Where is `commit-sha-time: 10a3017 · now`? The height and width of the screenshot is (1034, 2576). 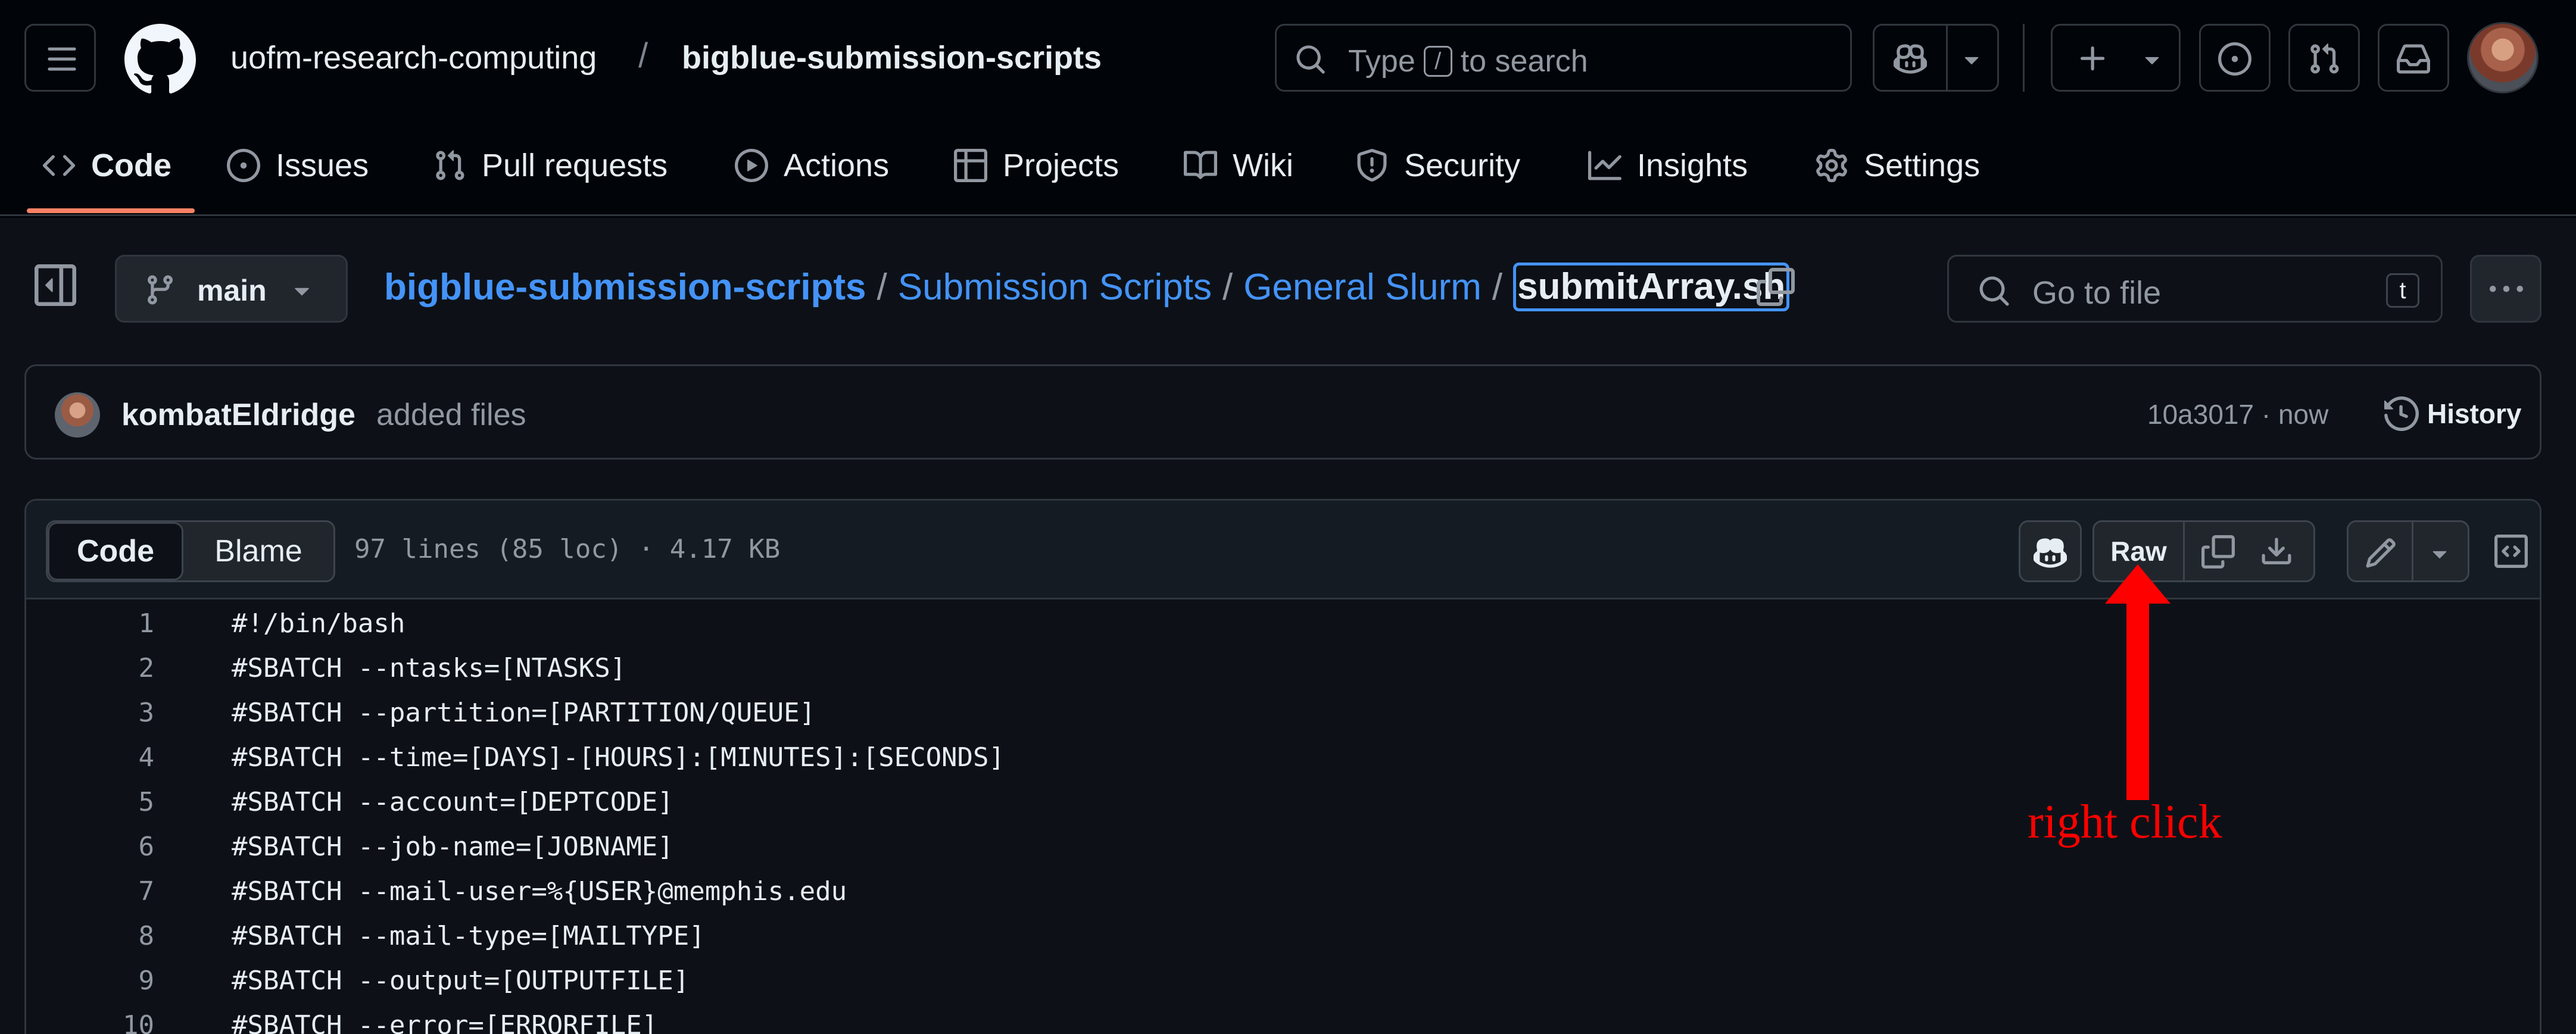 commit-sha-time: 10a3017 · now is located at coordinates (2238, 414).